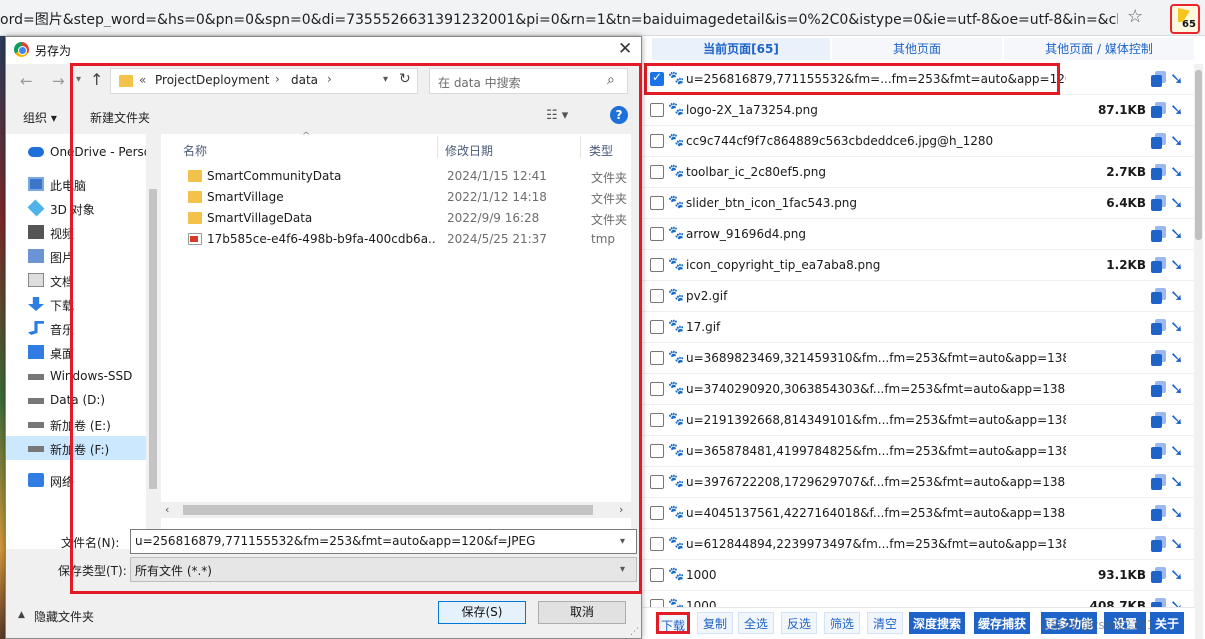 The height and width of the screenshot is (639, 1205). I want to click on resize-grip-icon: ⋰, so click(634, 632).